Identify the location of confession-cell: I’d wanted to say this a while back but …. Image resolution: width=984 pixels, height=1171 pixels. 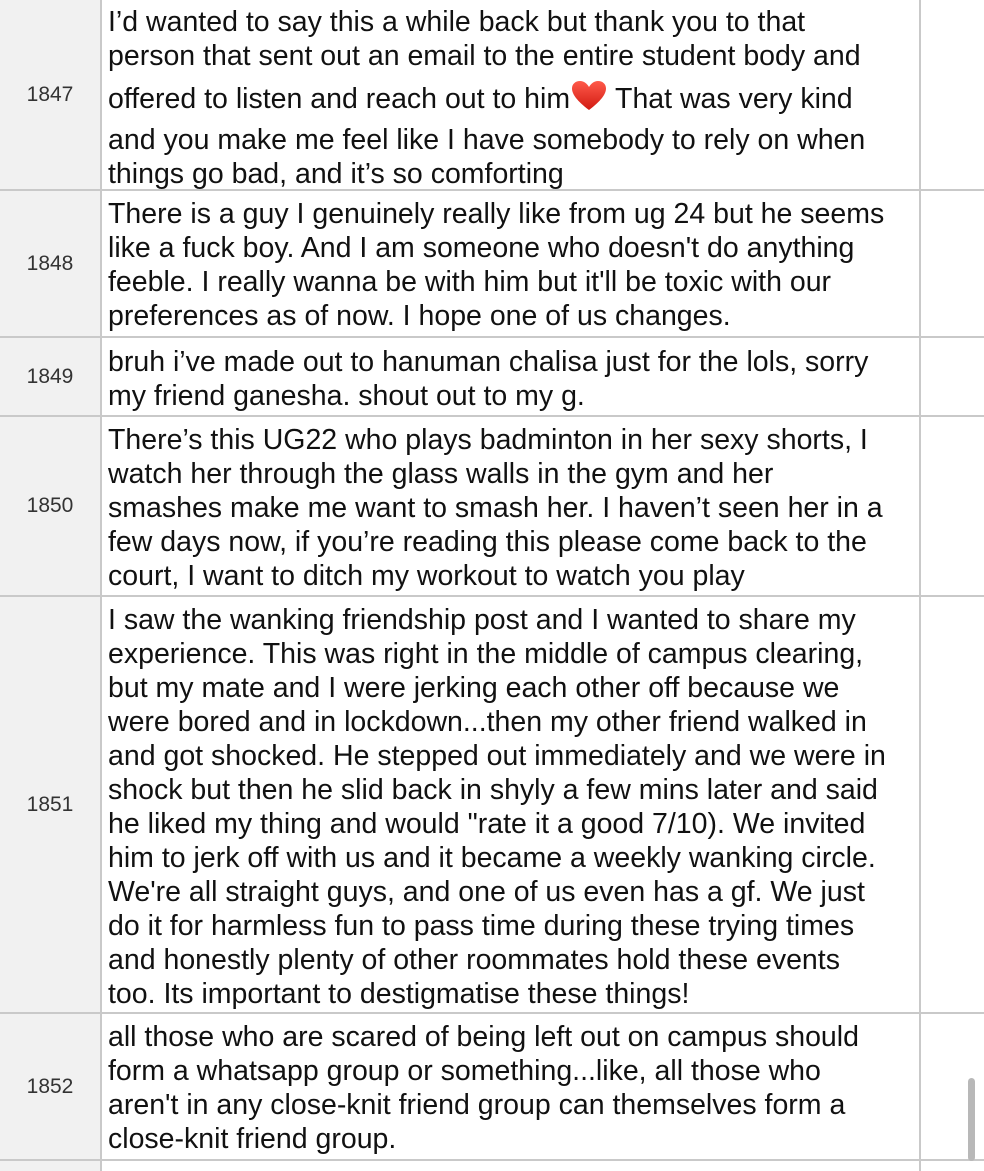
(510, 94).